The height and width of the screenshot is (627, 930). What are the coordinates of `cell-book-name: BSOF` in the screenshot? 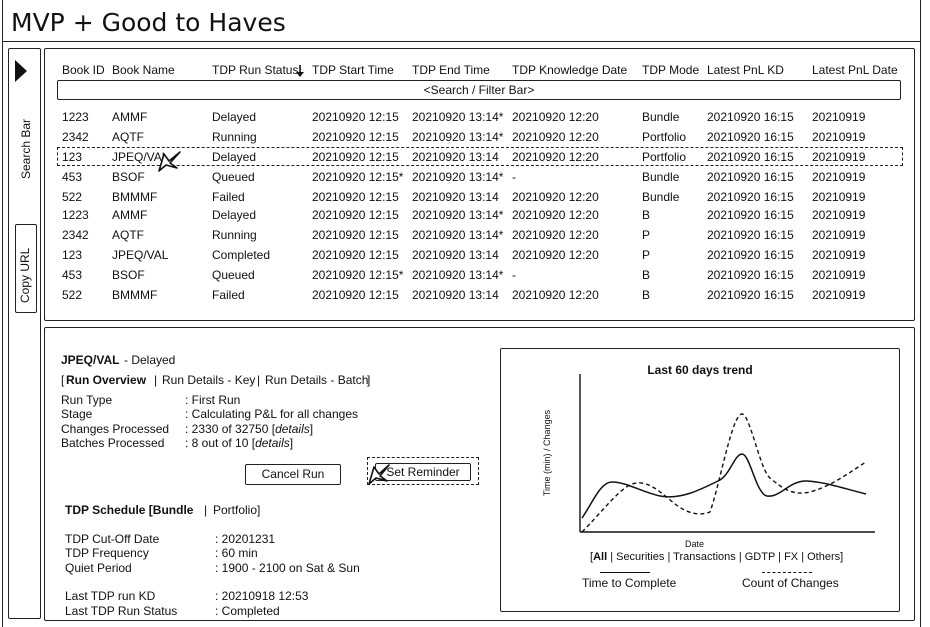 It's located at (128, 275).